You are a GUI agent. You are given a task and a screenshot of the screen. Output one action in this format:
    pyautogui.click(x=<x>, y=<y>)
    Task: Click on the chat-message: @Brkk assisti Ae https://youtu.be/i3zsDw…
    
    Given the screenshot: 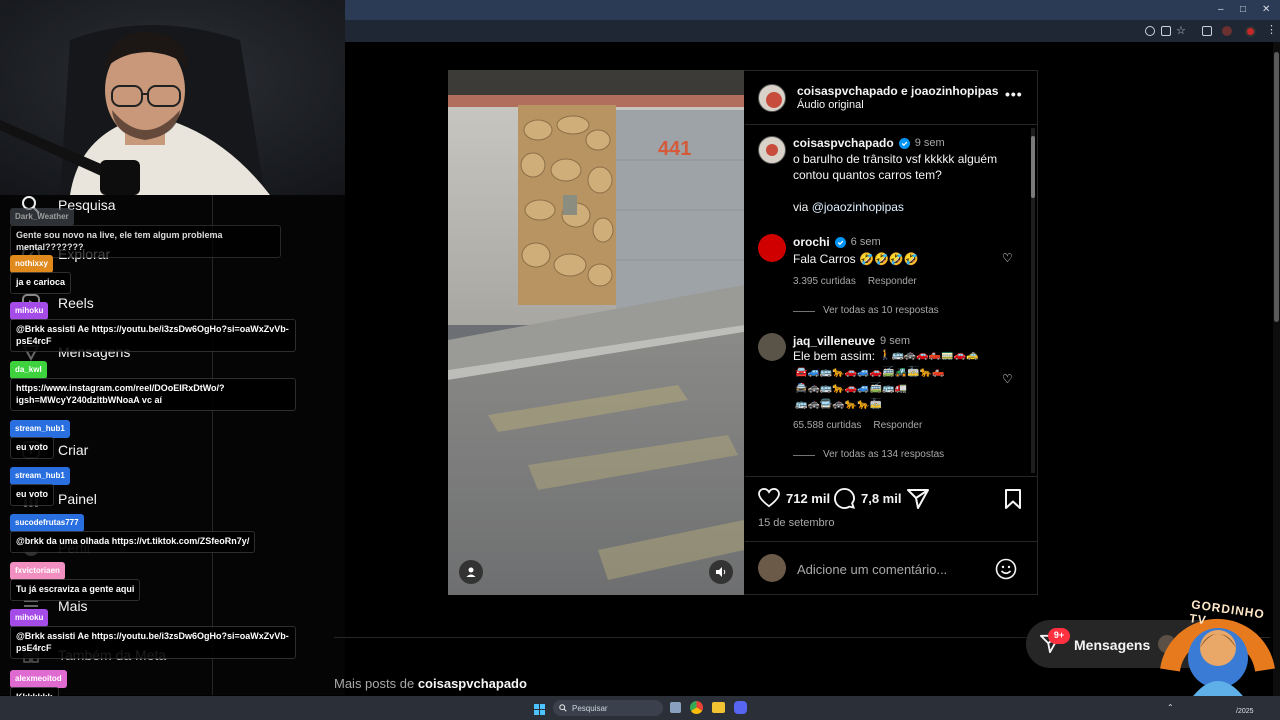 What is the action you would take?
    pyautogui.click(x=153, y=643)
    